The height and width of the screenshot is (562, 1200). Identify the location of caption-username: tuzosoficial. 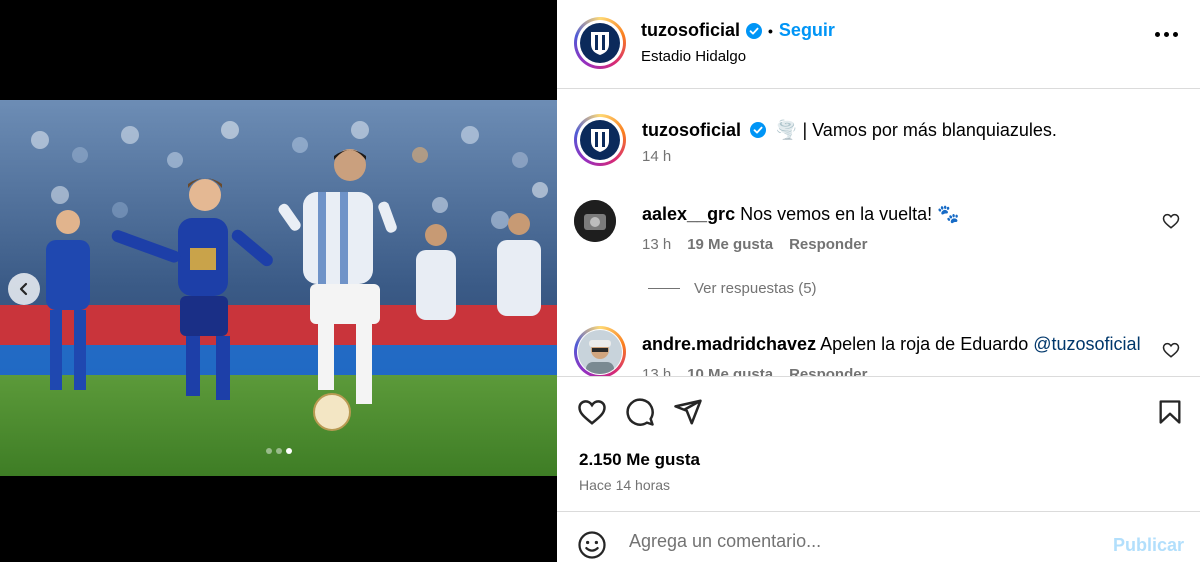
(691, 130).